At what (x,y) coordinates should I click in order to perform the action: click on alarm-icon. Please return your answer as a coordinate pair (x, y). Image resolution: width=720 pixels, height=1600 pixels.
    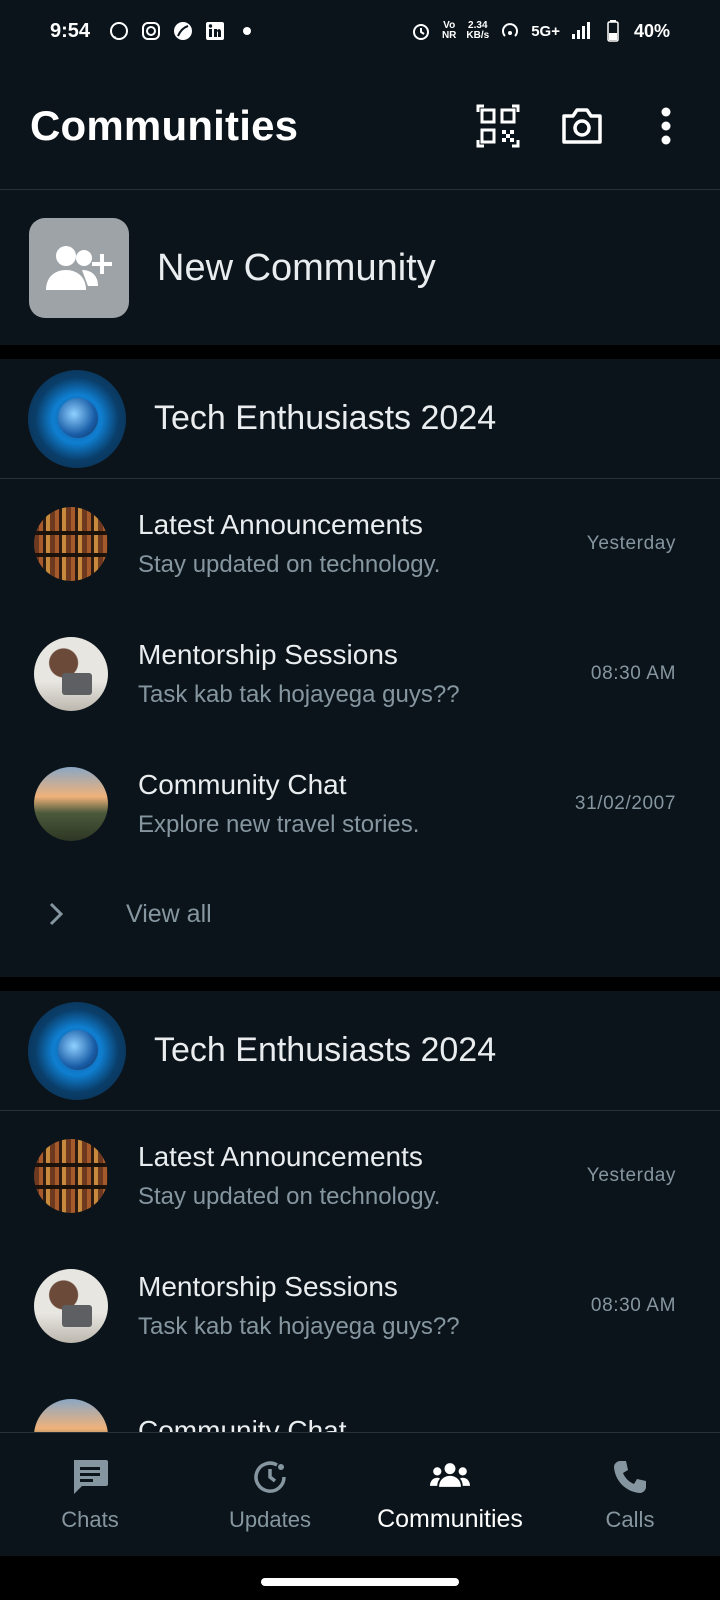
    Looking at the image, I should click on (421, 31).